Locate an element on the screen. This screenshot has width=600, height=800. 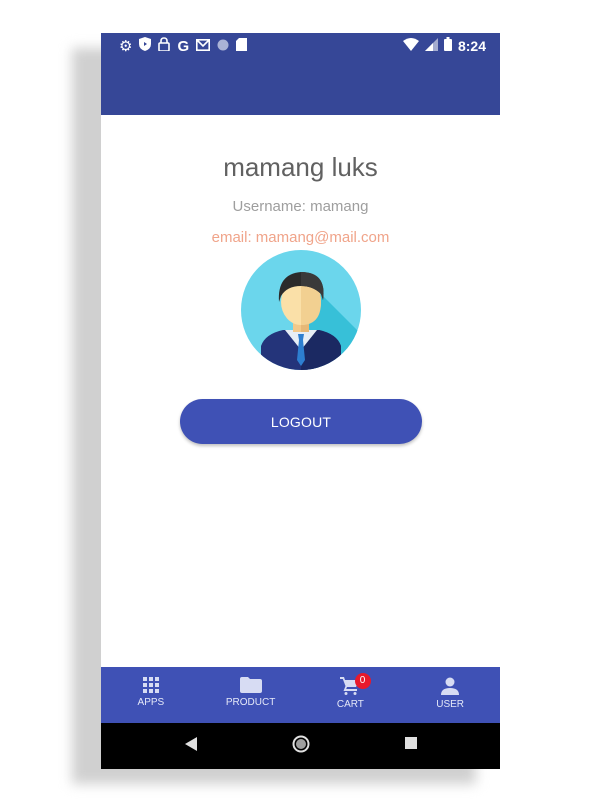
nav-label-user: USER is located at coordinates (450, 704).